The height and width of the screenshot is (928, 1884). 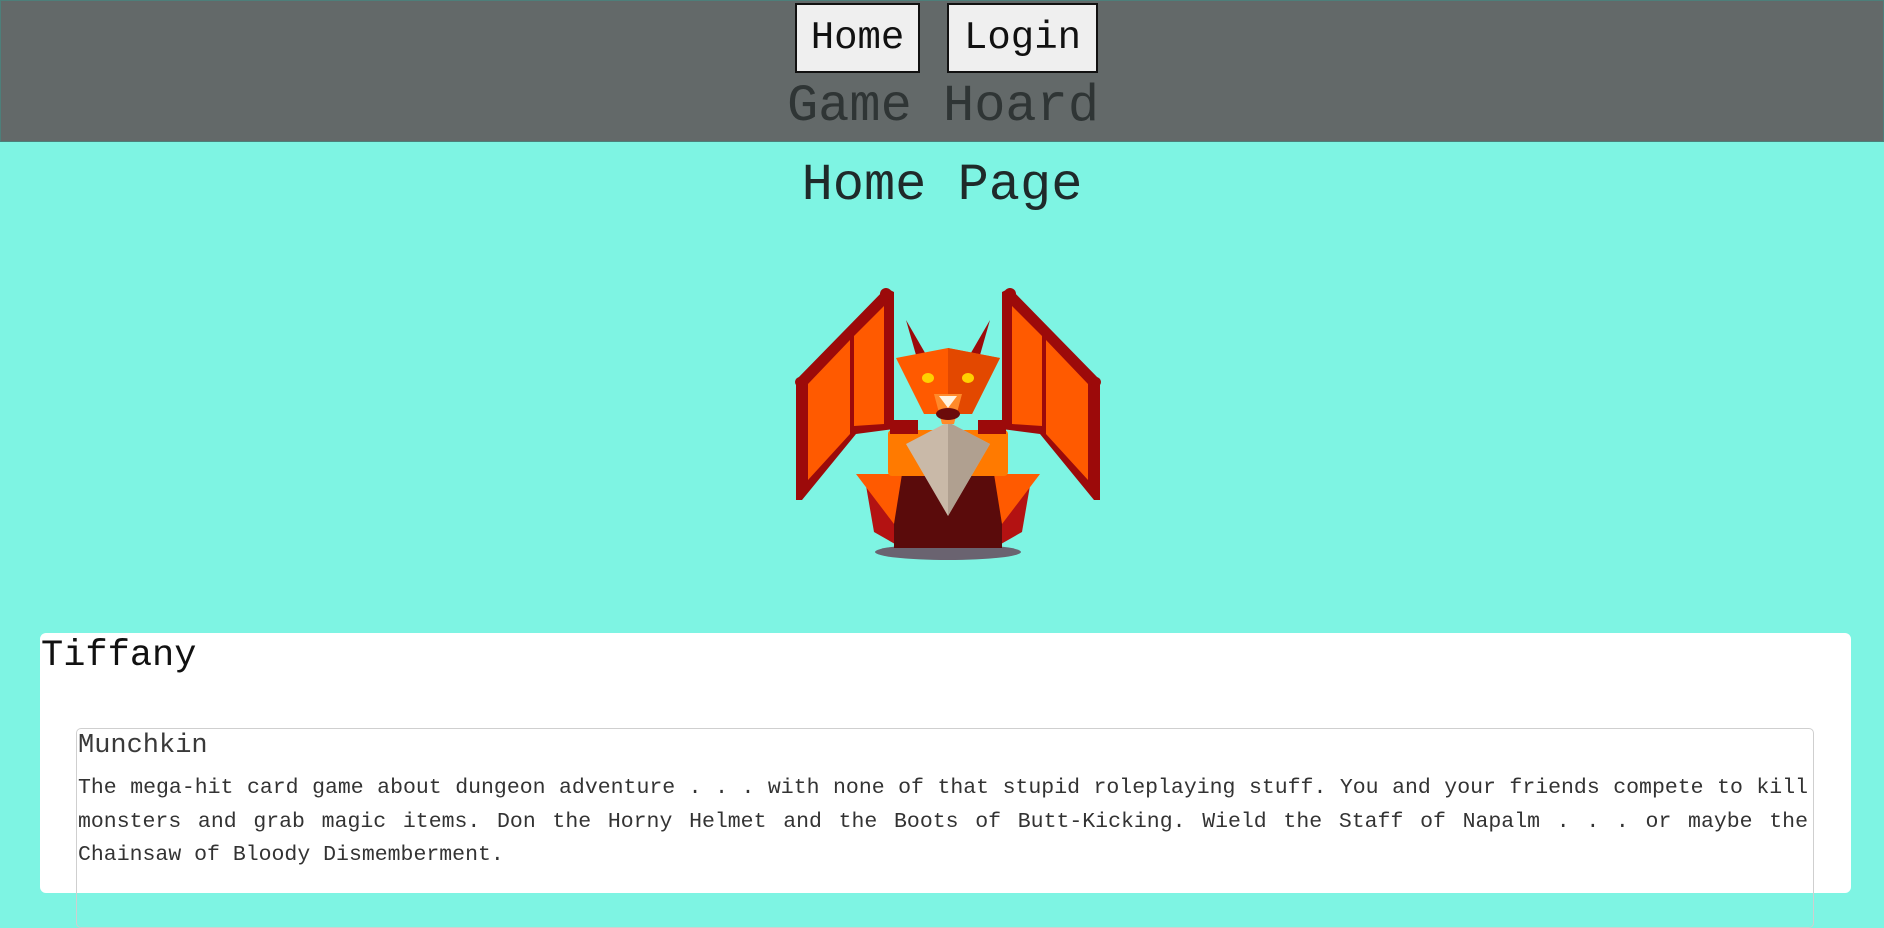 I want to click on home-button: Home, so click(x=857, y=38).